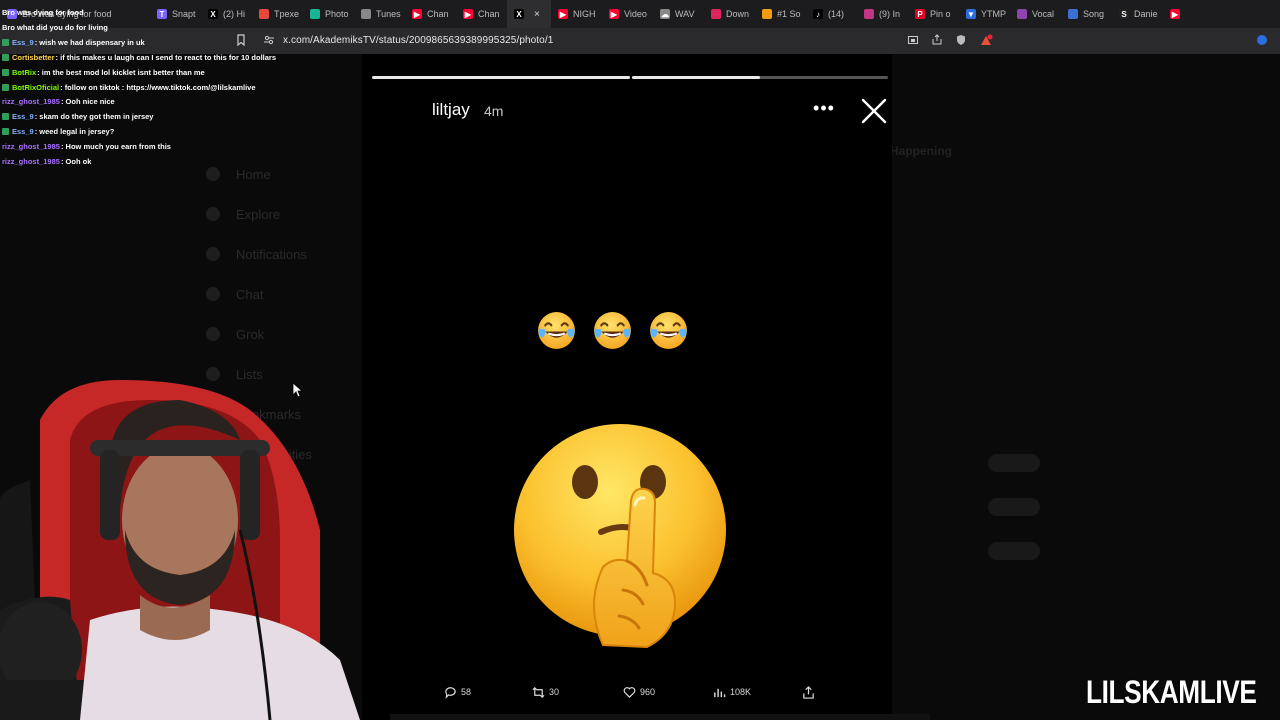  Describe the element at coordinates (984, 14) in the screenshot. I see `browser-tab: ▼ YTMP` at that location.